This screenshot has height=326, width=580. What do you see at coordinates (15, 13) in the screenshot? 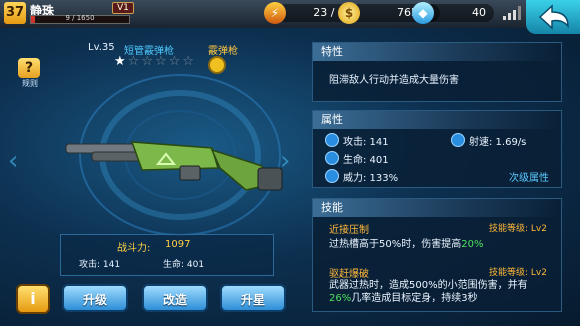
I see `player-level-badge: 37` at bounding box center [15, 13].